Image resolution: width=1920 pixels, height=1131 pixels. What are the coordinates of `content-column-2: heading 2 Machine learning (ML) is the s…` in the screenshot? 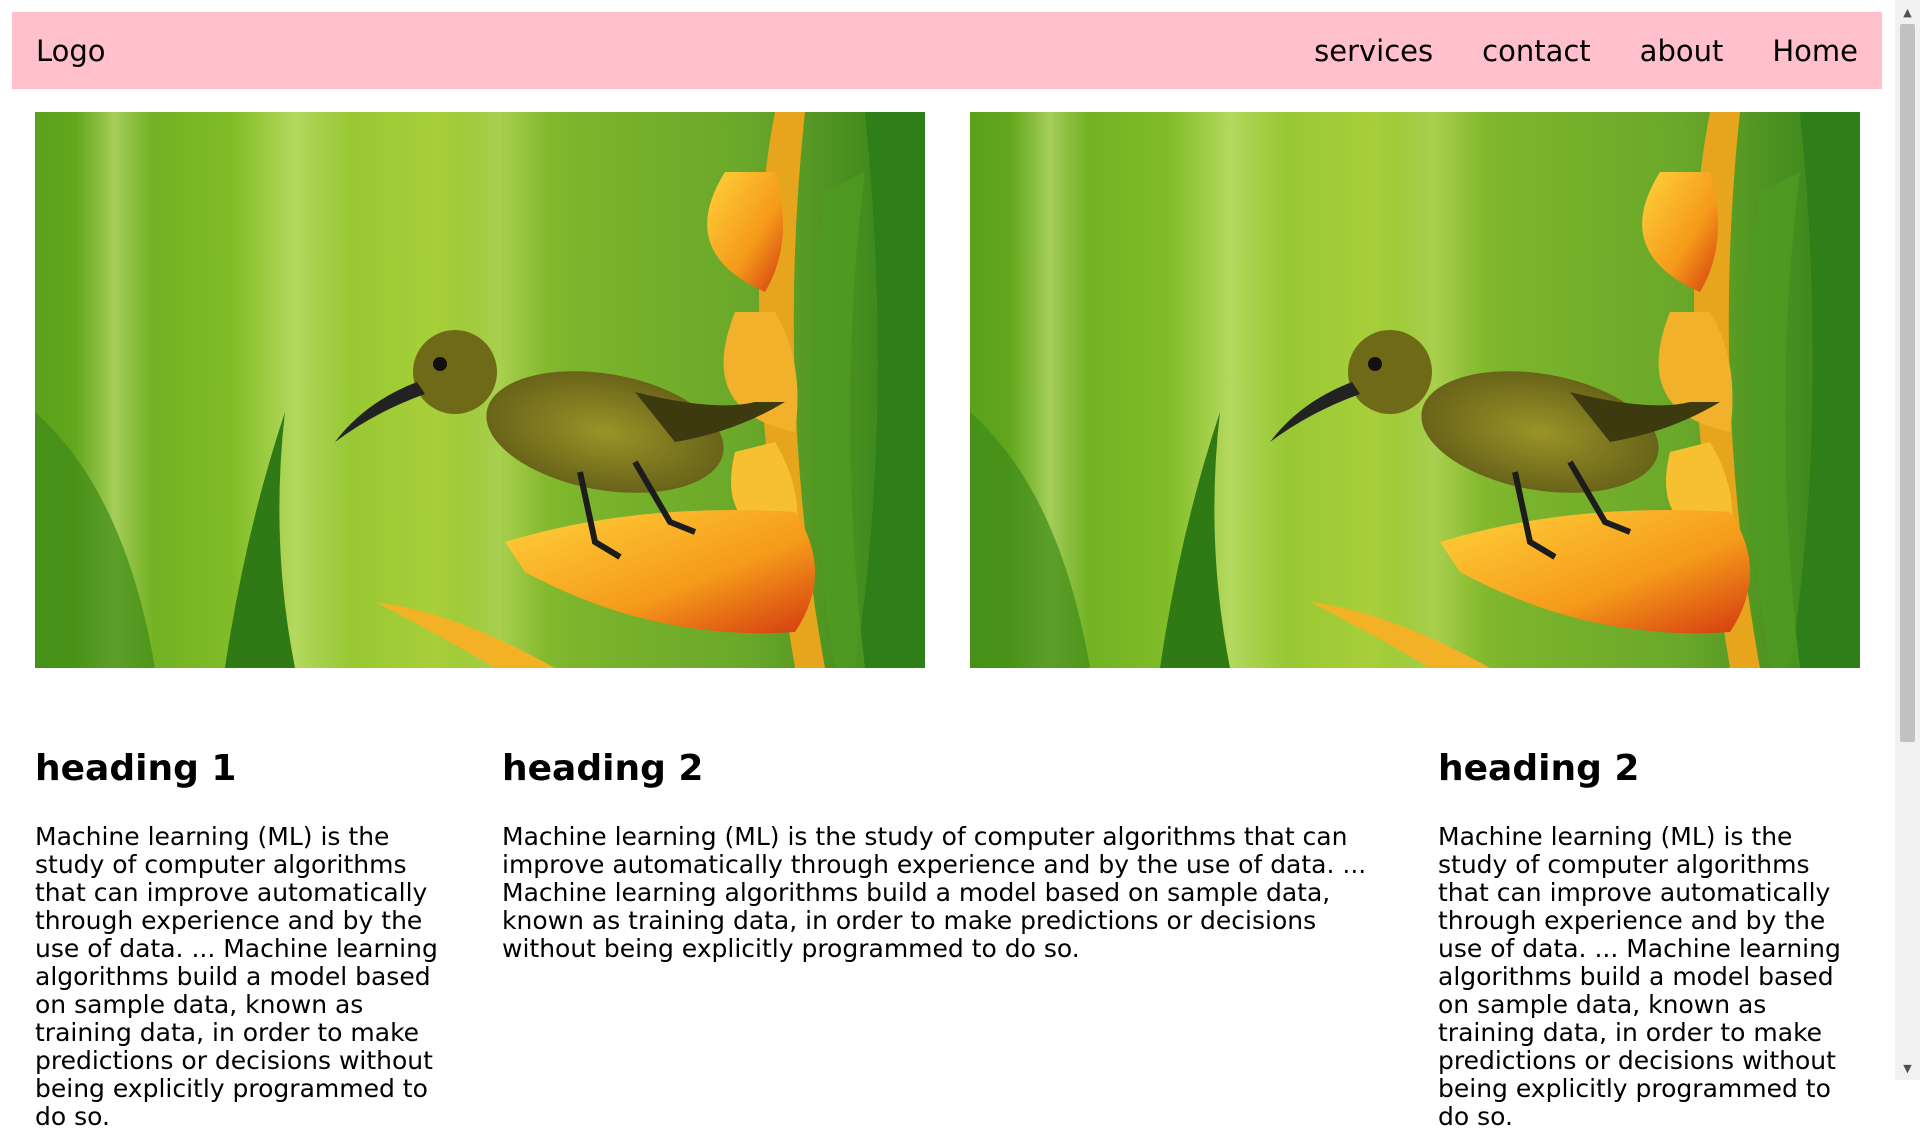 It's located at (957, 854).